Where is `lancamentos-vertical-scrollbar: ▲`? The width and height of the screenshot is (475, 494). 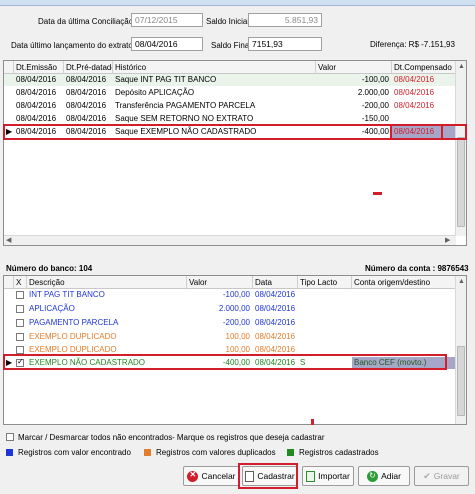
lancamentos-vertical-scrollbar: ▲ is located at coordinates (460, 148).